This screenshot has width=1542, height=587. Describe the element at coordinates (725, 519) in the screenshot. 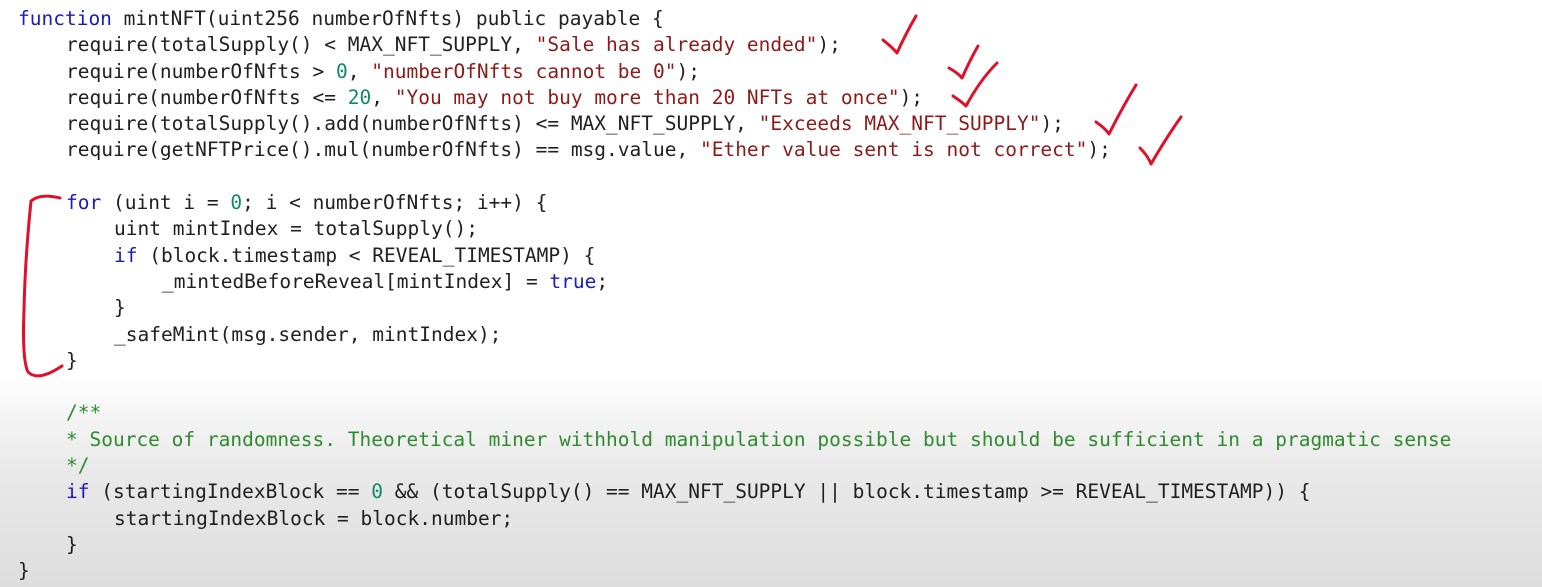

I see `code-line: startingIndexBlock = block.number;` at that location.